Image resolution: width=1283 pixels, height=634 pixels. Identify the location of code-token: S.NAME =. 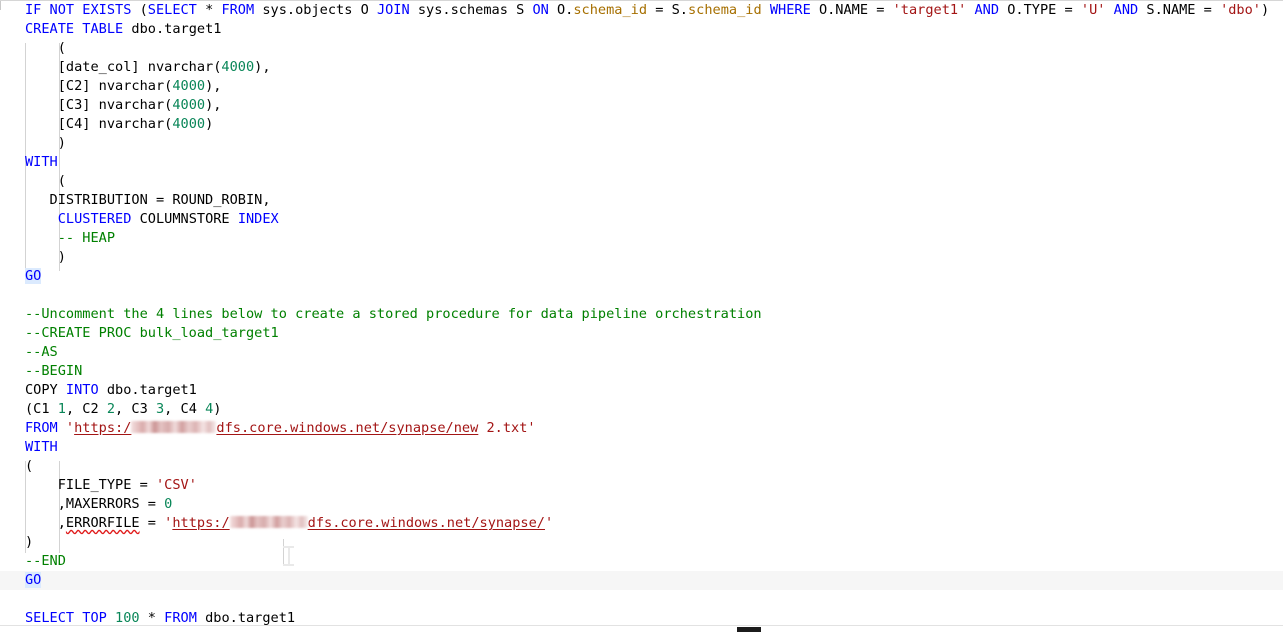
(1183, 10).